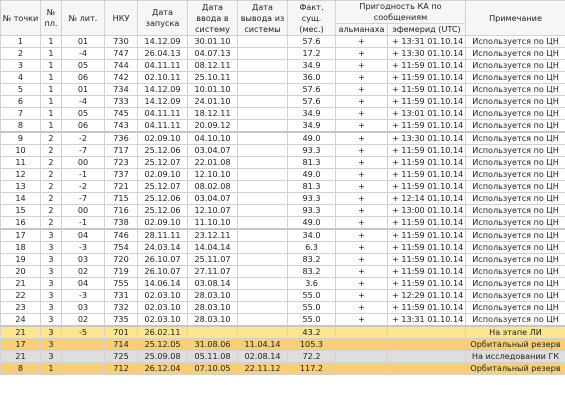  What do you see at coordinates (262, 18) in the screenshot?
I see `header-removal-date: Дата вывода из системы` at bounding box center [262, 18].